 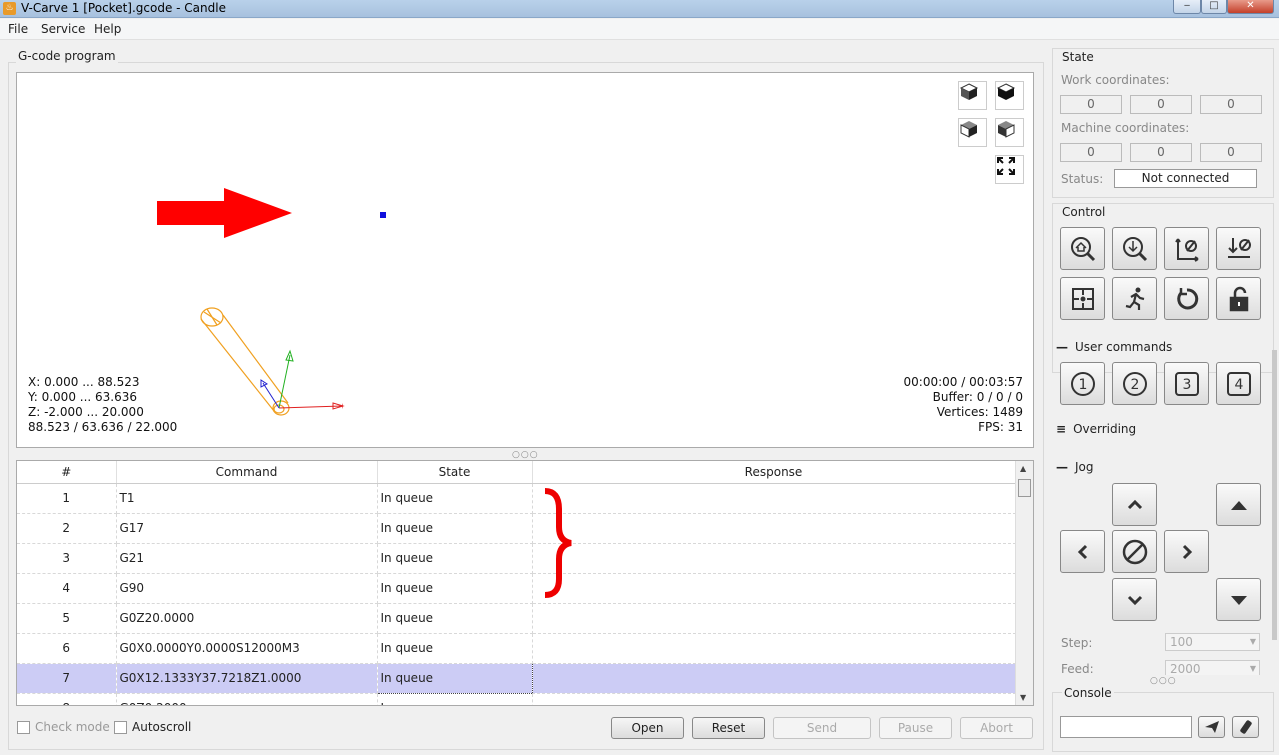 I want to click on table-row: 5 G0Z20.0000 In queue, so click(x=516, y=618).